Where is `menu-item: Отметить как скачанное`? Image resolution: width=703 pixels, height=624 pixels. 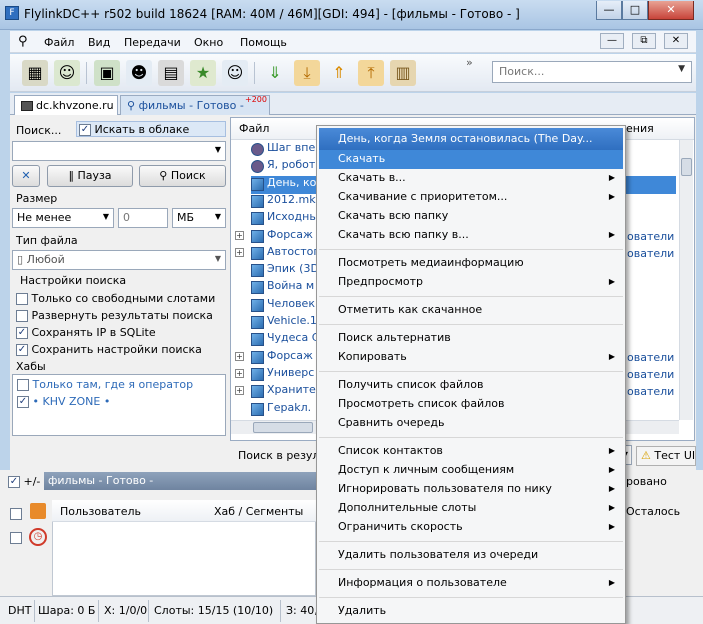 menu-item: Отметить как скачанное is located at coordinates (471, 310).